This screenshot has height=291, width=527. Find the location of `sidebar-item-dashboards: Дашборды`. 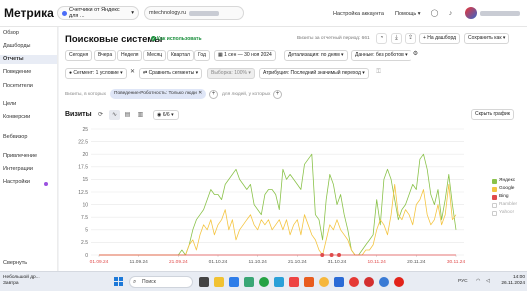

sidebar-item-dashboards: Дашборды is located at coordinates (17, 46).